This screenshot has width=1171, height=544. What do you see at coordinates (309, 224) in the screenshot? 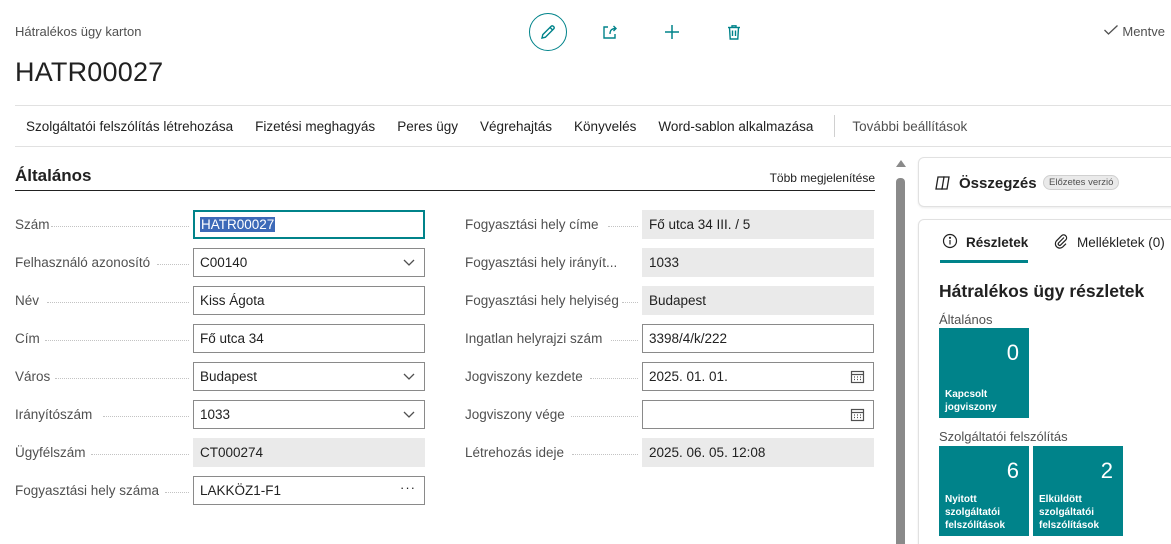
I see `number-input: HATR00027` at bounding box center [309, 224].